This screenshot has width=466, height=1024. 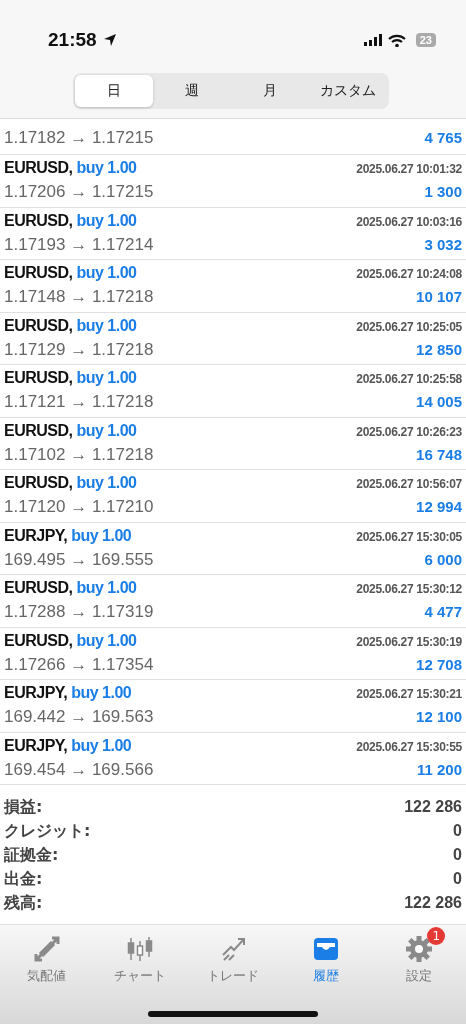 What do you see at coordinates (79, 402) in the screenshot?
I see `price-range: 1.17121 → 1.17218` at bounding box center [79, 402].